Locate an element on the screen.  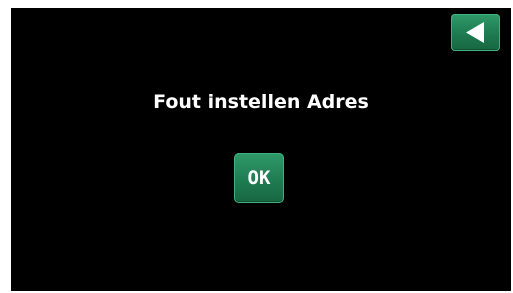
ok-button: OK is located at coordinates (259, 178).